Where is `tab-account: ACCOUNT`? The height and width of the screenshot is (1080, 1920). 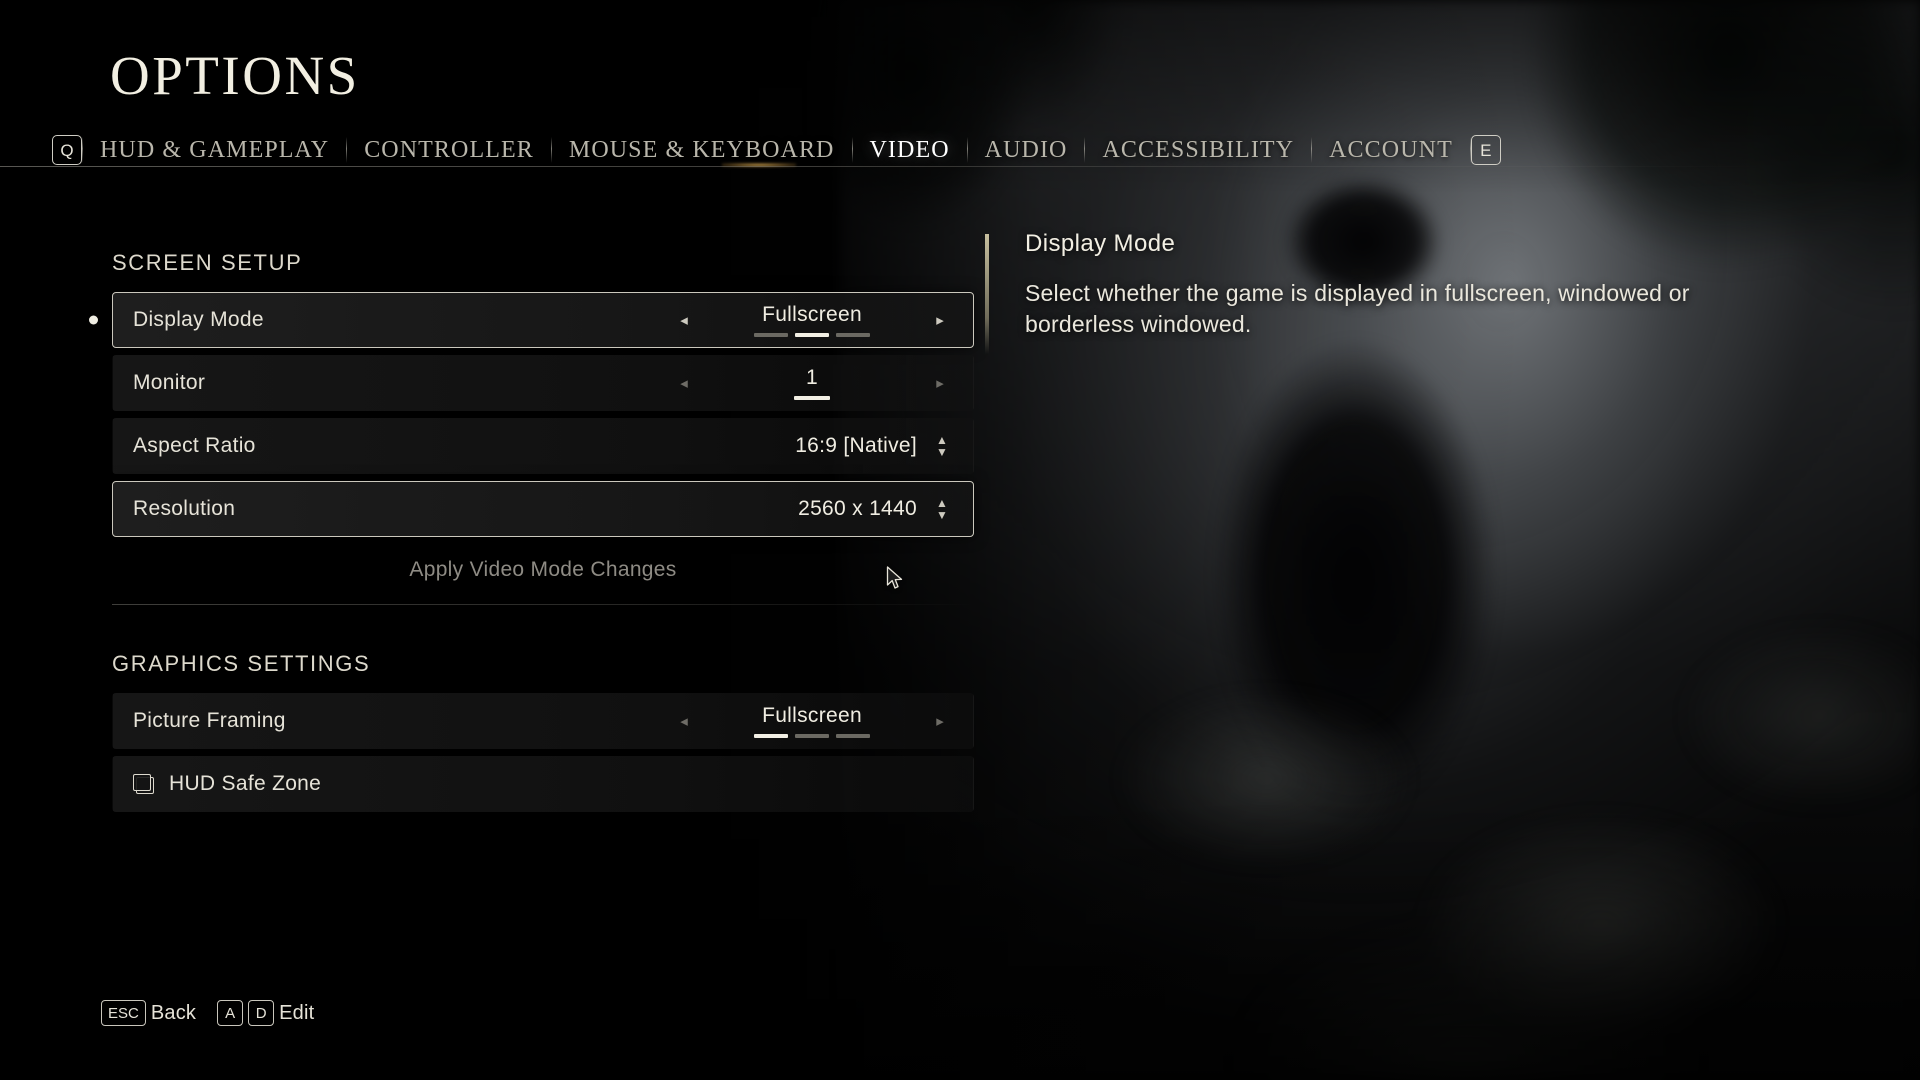 tab-account: ACCOUNT is located at coordinates (1391, 150).